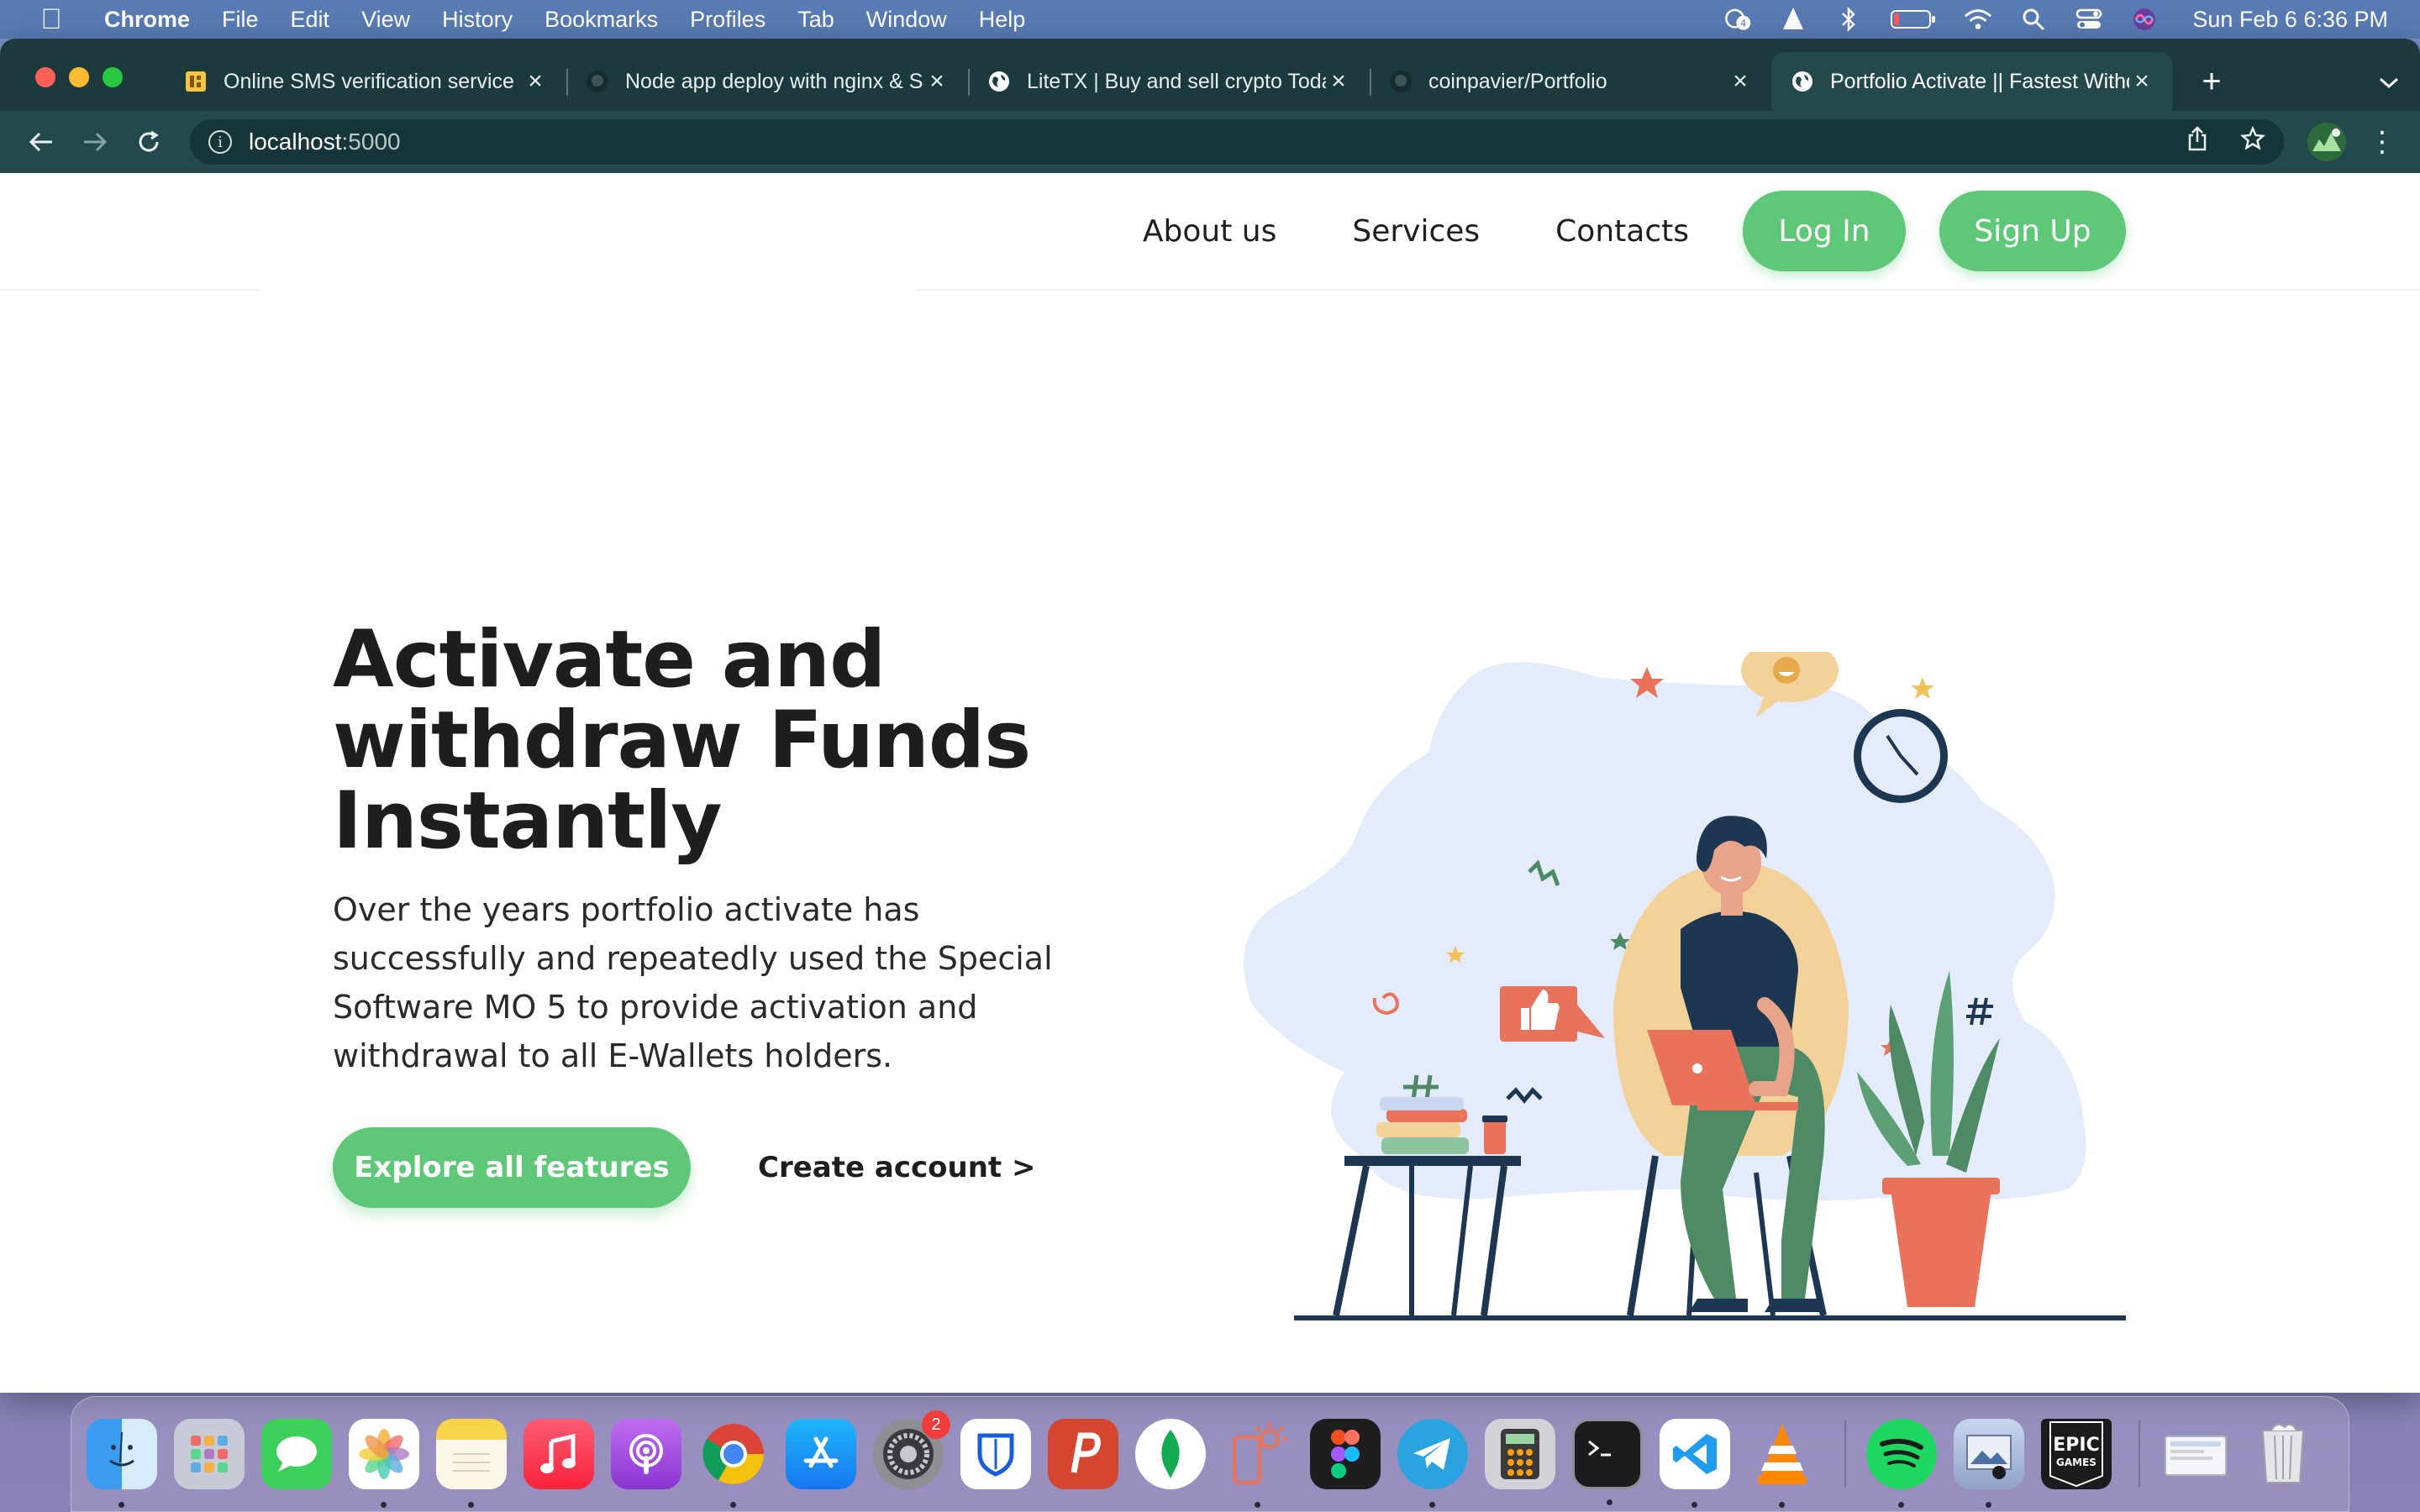 The width and height of the screenshot is (2420, 1512). Describe the element at coordinates (682, 740) in the screenshot. I see `hero-title-line: withdraw Funds` at that location.